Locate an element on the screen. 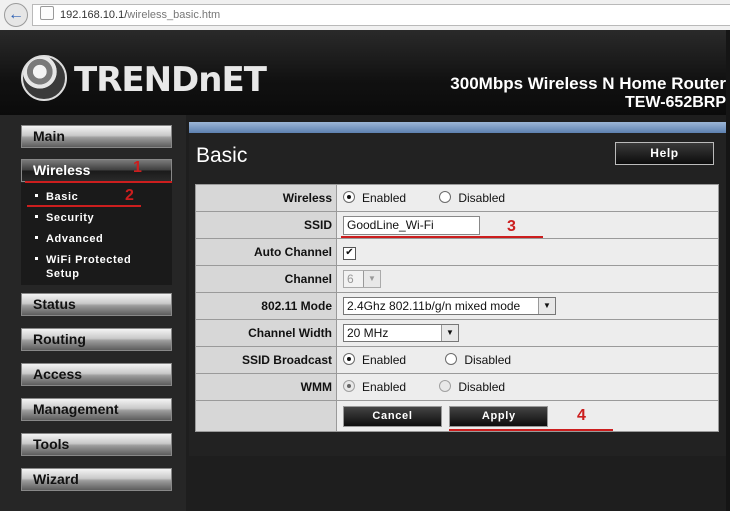 This screenshot has height=511, width=730. wmm-enabled-label: Enabled is located at coordinates (384, 387).